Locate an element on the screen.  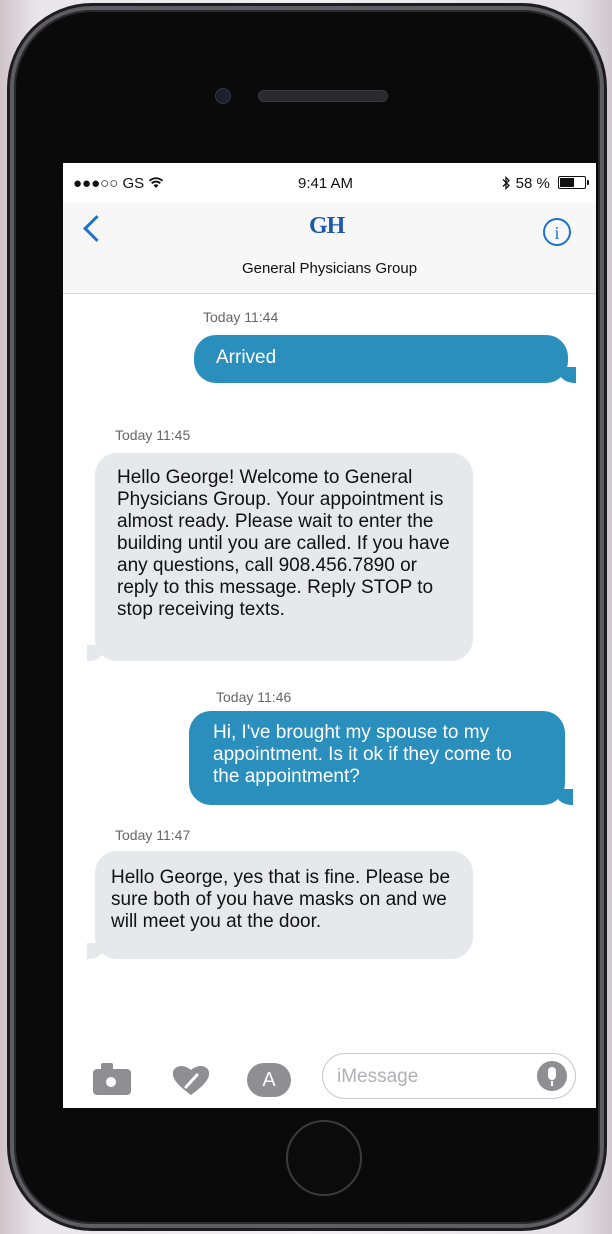
battery-icon is located at coordinates (573, 182).